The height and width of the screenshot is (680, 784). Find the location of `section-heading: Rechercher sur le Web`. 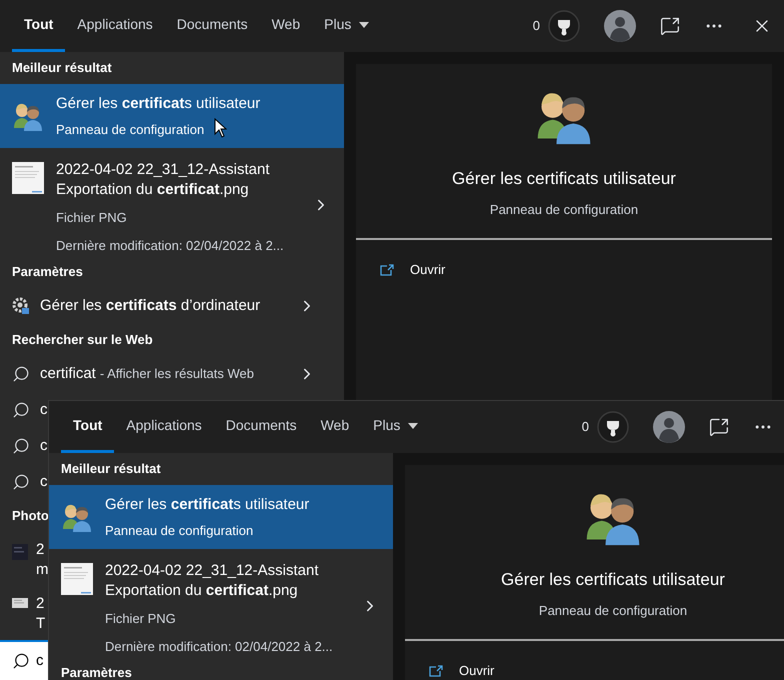

section-heading: Rechercher sur le Web is located at coordinates (82, 340).